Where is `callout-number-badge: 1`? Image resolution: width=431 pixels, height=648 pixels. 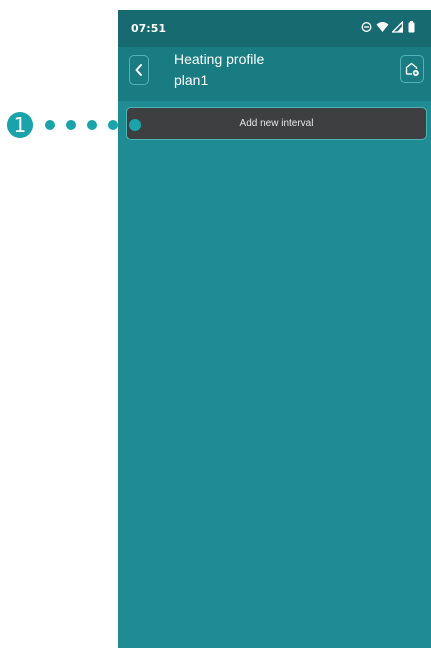 callout-number-badge: 1 is located at coordinates (20, 125).